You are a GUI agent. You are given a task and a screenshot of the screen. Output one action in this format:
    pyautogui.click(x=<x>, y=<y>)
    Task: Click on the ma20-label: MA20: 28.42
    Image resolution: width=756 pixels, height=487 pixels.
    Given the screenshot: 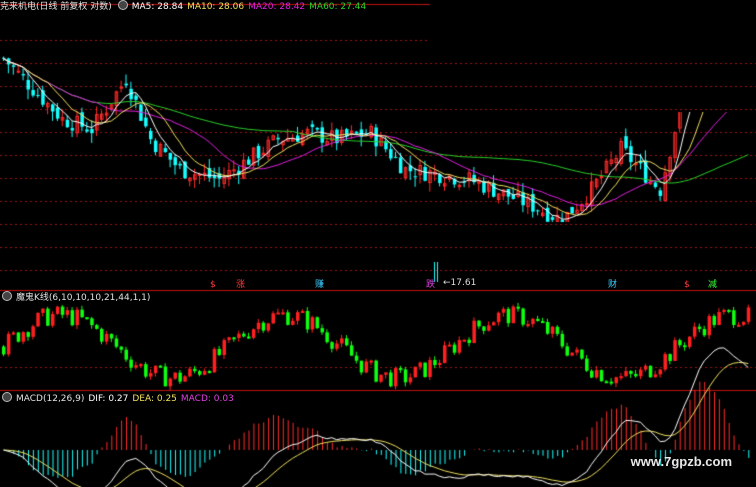 What is the action you would take?
    pyautogui.click(x=277, y=7)
    